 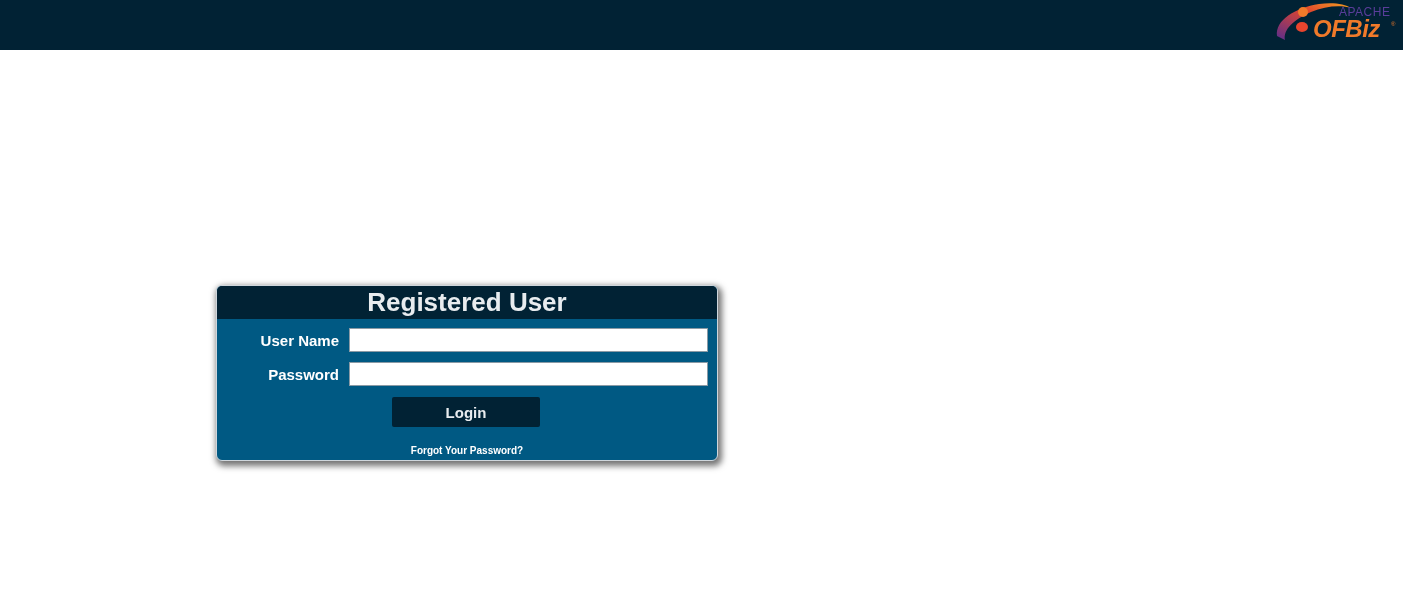 What do you see at coordinates (467, 302) in the screenshot?
I see `panel-title: Registered User` at bounding box center [467, 302].